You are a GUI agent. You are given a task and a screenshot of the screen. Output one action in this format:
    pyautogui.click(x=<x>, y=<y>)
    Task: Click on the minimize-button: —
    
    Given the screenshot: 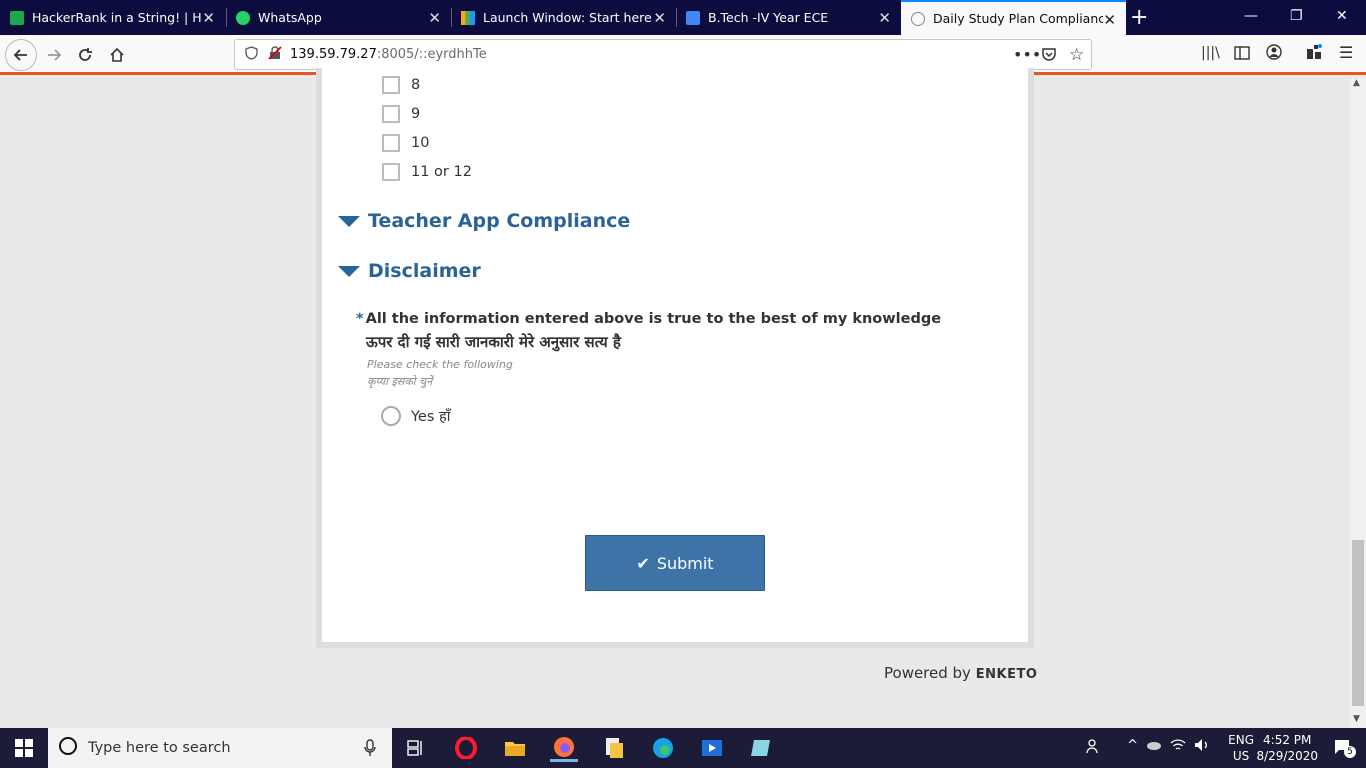 What is the action you would take?
    pyautogui.click(x=1251, y=16)
    